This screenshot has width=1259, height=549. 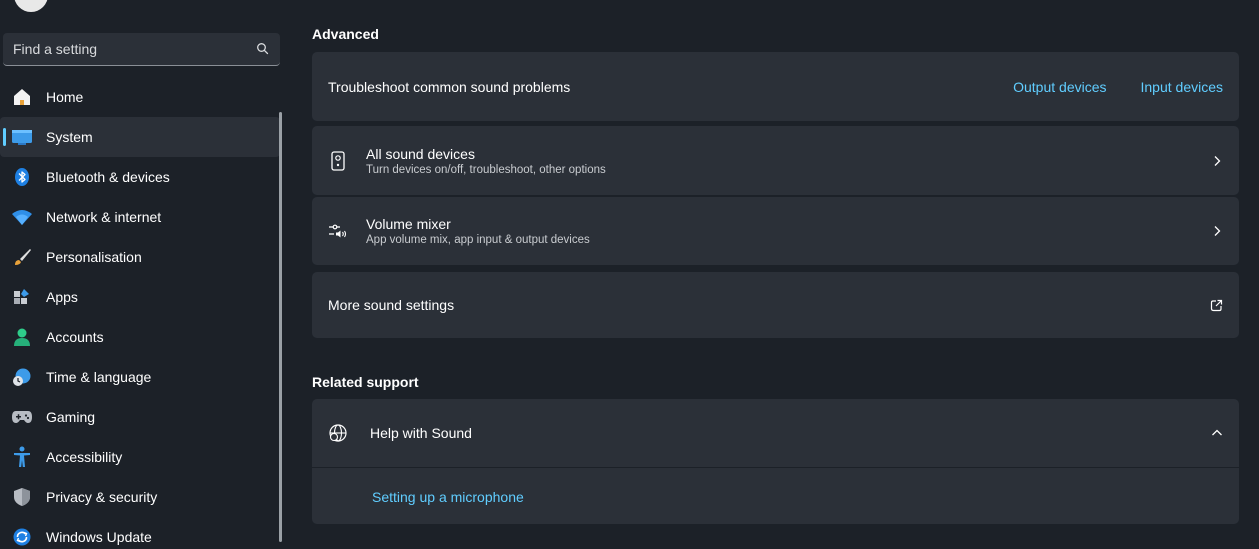 What do you see at coordinates (338, 231) in the screenshot?
I see `volume-mixer-icon` at bounding box center [338, 231].